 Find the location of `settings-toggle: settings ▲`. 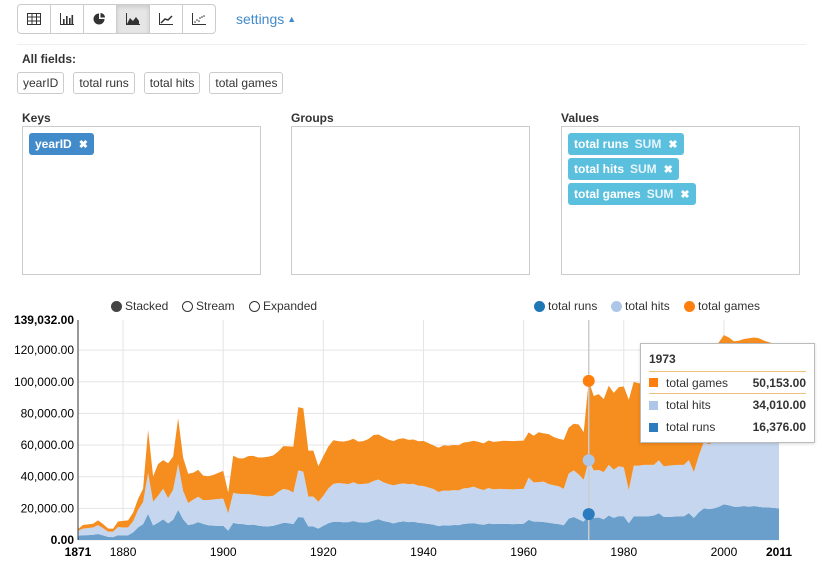

settings-toggle: settings ▲ is located at coordinates (266, 19).